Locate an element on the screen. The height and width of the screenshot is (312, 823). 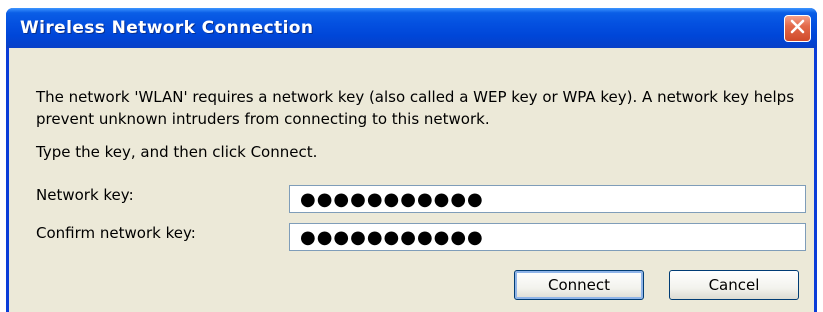
close-button is located at coordinates (797, 28).